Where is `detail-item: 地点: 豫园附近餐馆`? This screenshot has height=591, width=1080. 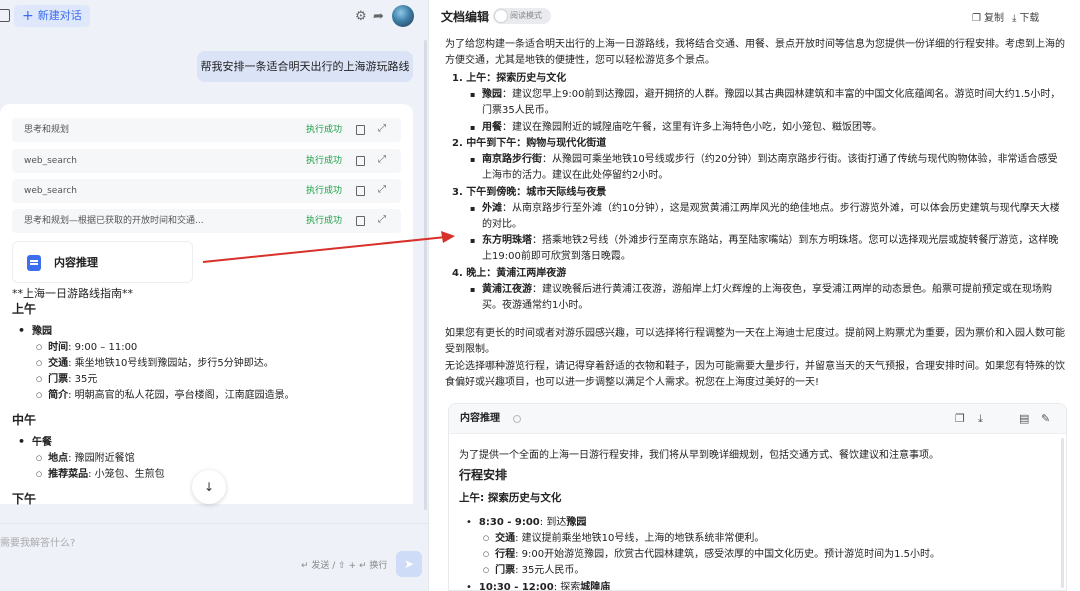
detail-item: 地点: 豫园附近餐馆 is located at coordinates (85, 456).